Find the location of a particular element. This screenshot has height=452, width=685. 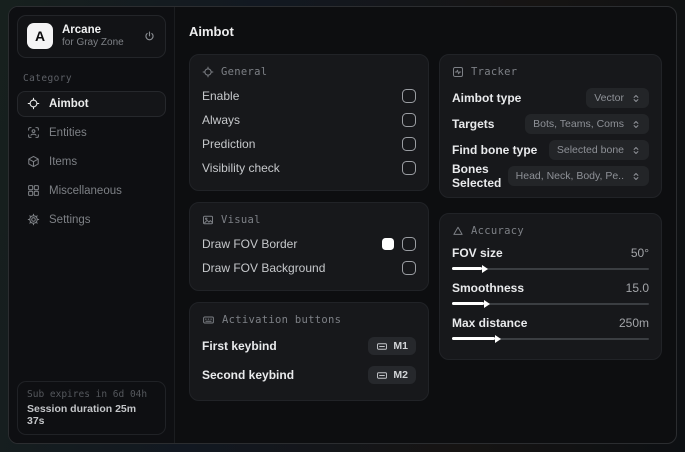

gear-icon is located at coordinates (33, 219).